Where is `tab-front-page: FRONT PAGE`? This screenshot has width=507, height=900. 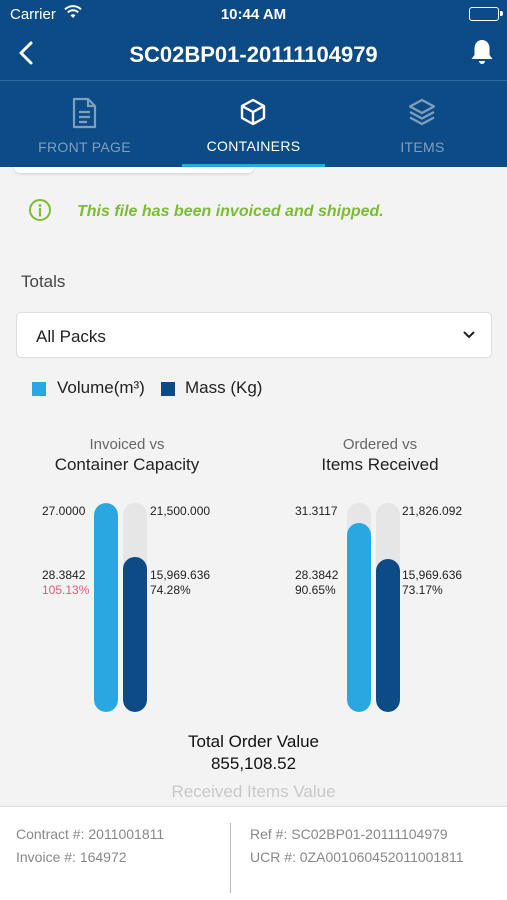
tab-front-page: FRONT PAGE is located at coordinates (84, 124).